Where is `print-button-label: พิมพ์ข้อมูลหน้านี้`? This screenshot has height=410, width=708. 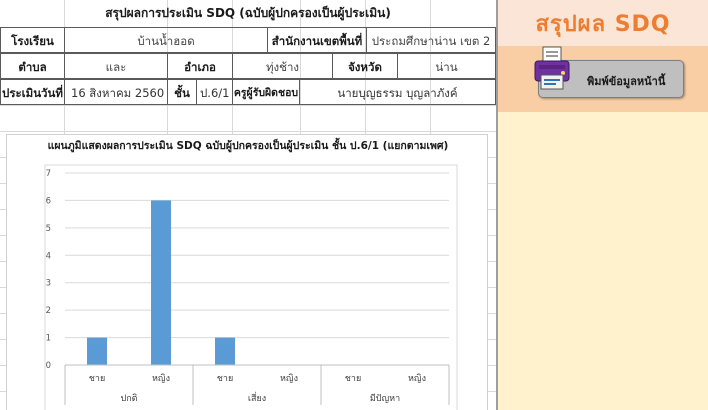
print-button-label: พิมพ์ข้อมูลหน้านี้ is located at coordinates (626, 81).